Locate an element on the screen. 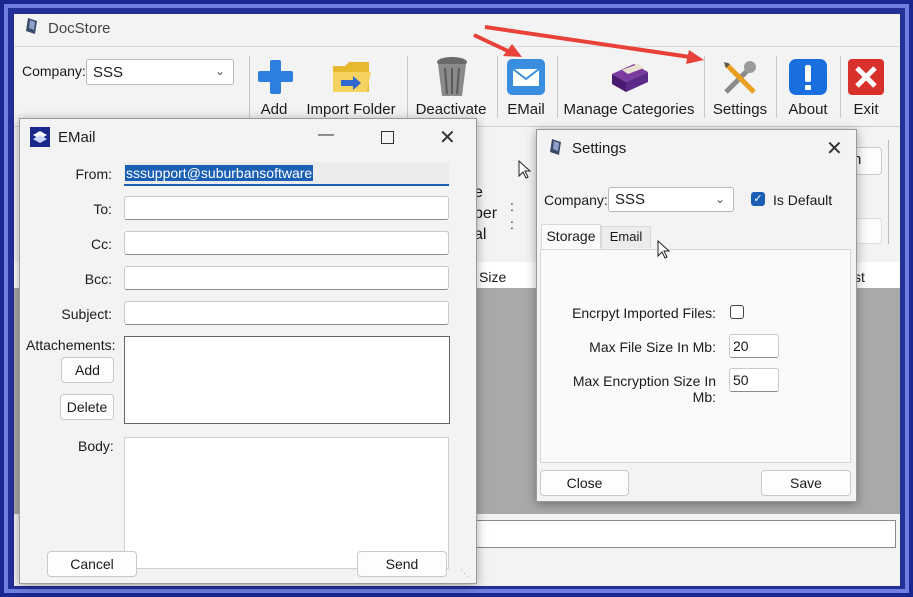 The width and height of the screenshot is (913, 597). encrypt-files-label: Encrpyt Imported Files: is located at coordinates (644, 313).